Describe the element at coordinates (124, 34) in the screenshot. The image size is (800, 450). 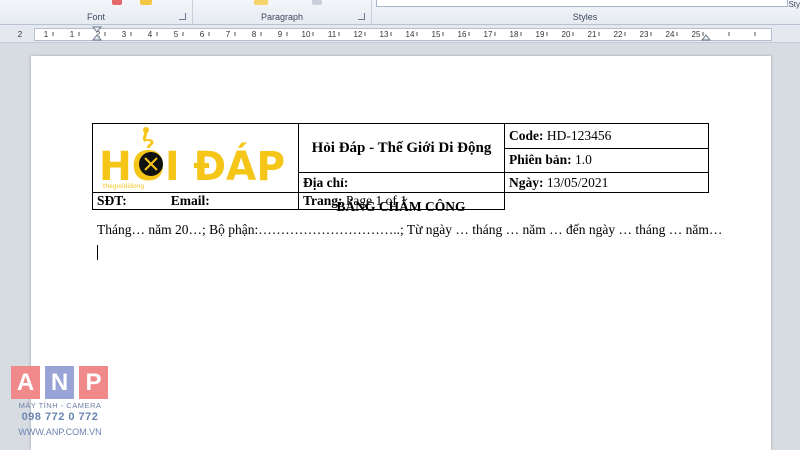
I see `ruler-number: 3` at that location.